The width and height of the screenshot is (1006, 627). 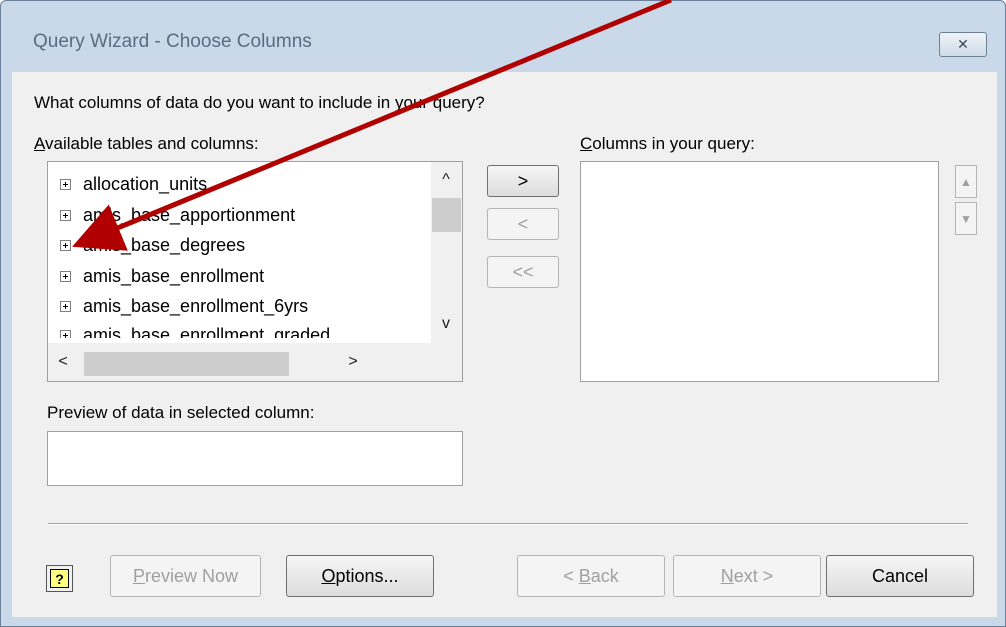 I want to click on tree-item: amis_base_degrees, so click(x=152, y=245).